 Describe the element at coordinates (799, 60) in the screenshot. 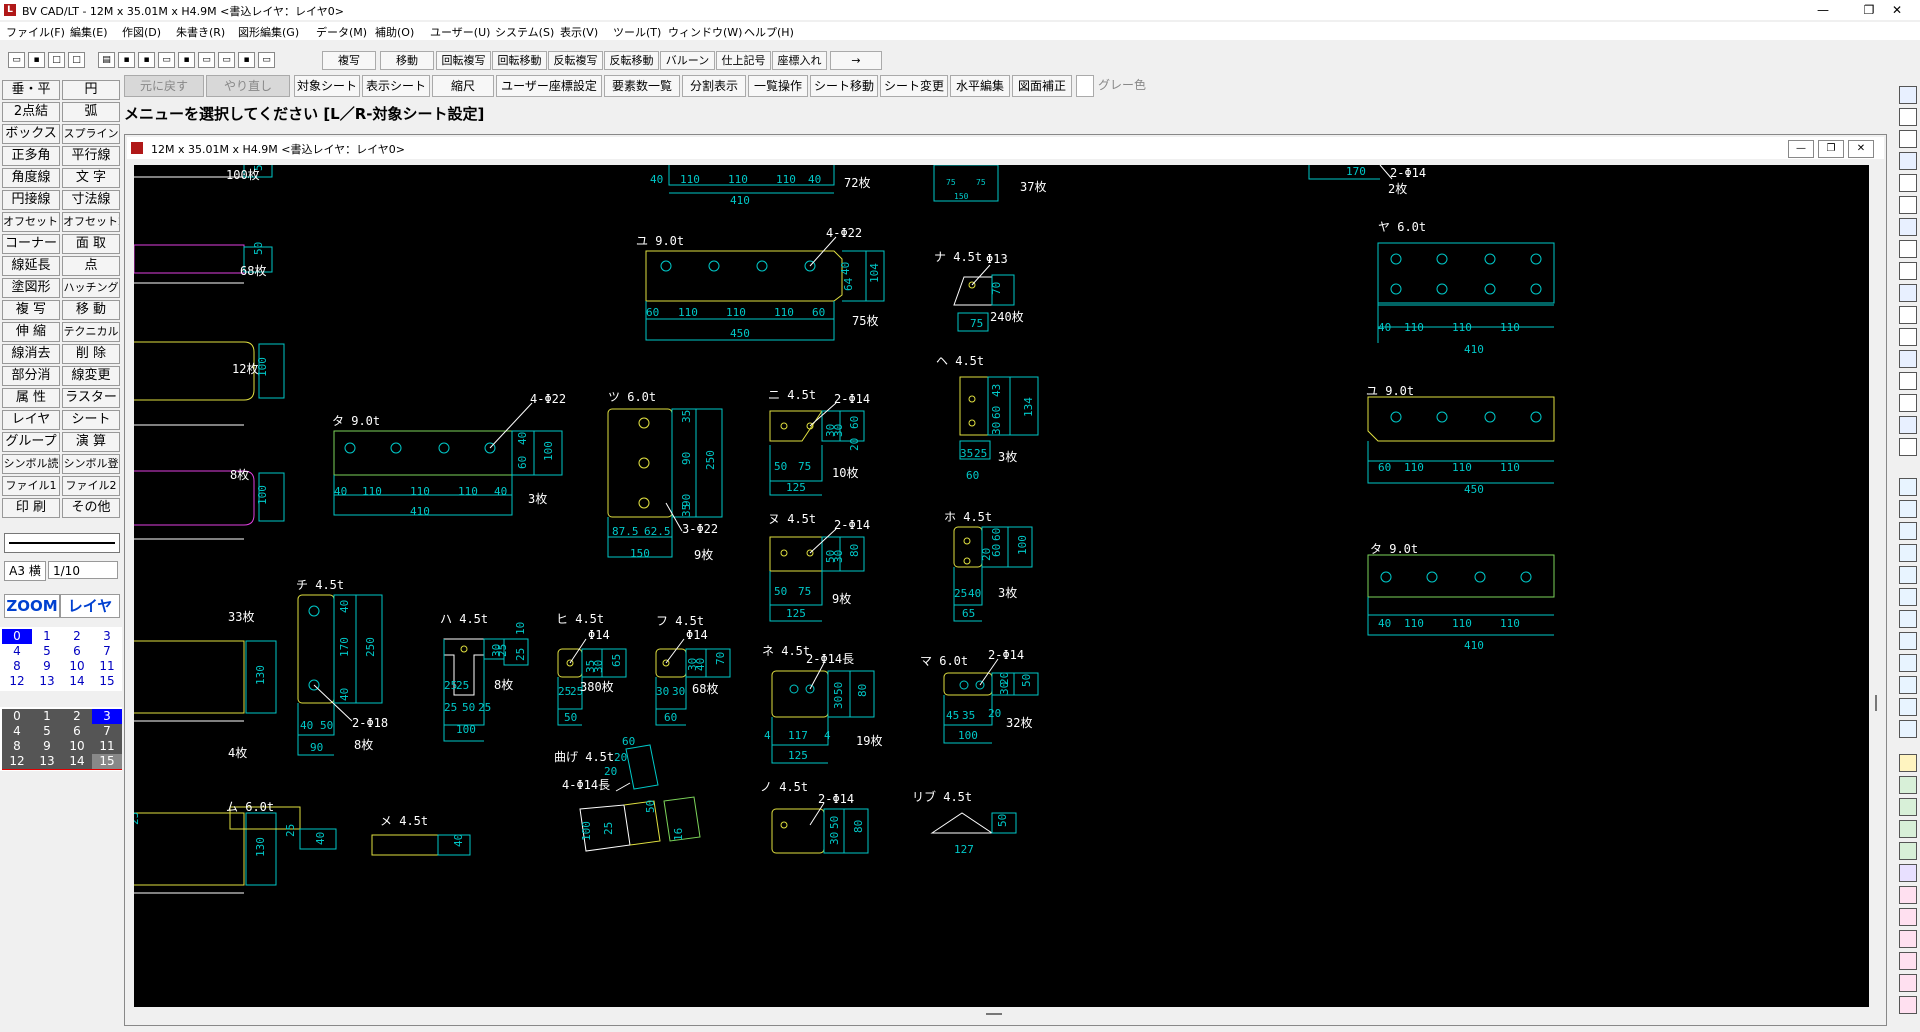

I see `coordinate-input-button: 座標入れ` at that location.